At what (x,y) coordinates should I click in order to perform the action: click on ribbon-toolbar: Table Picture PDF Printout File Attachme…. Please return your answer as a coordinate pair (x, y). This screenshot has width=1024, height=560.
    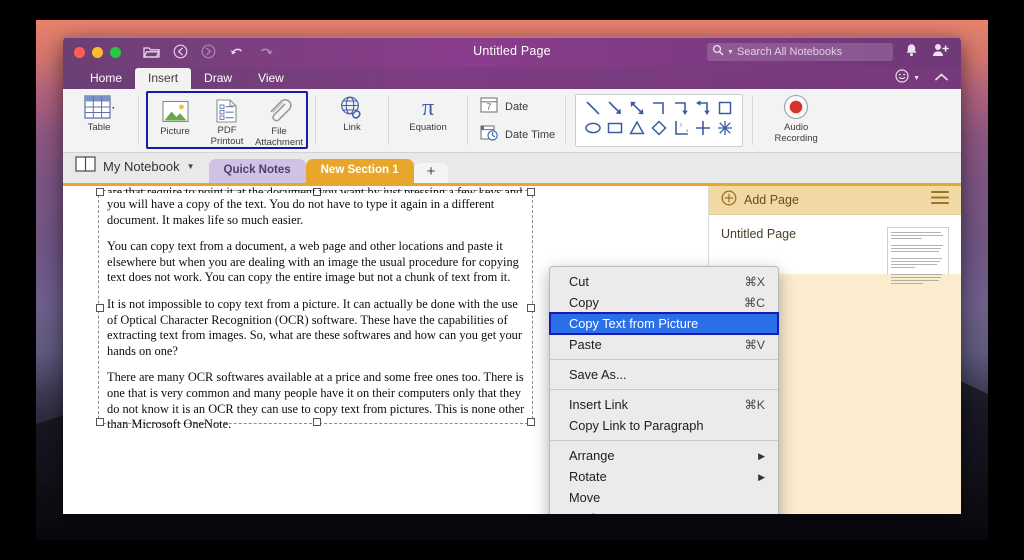
    Looking at the image, I should click on (512, 121).